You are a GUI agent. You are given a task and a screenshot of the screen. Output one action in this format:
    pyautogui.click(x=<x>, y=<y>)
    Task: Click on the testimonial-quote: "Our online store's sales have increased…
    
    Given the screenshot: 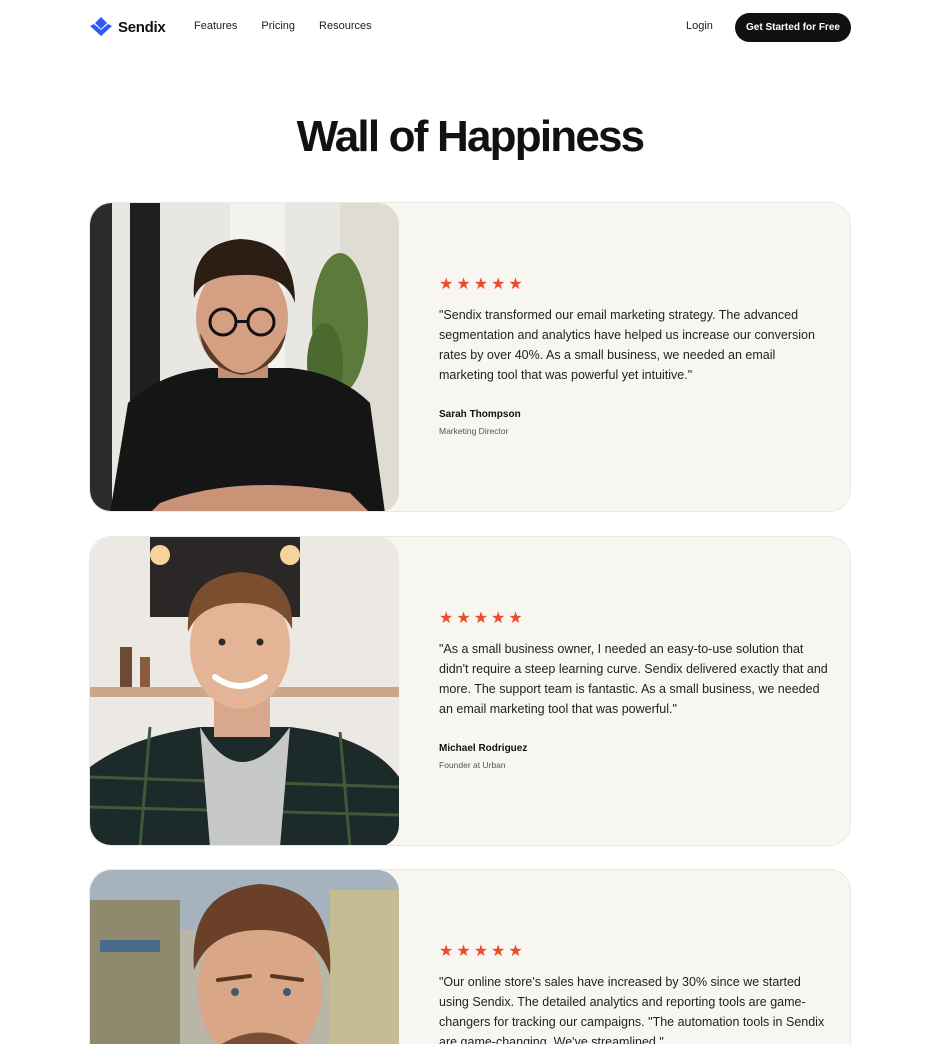 What is the action you would take?
    pyautogui.click(x=632, y=1009)
    